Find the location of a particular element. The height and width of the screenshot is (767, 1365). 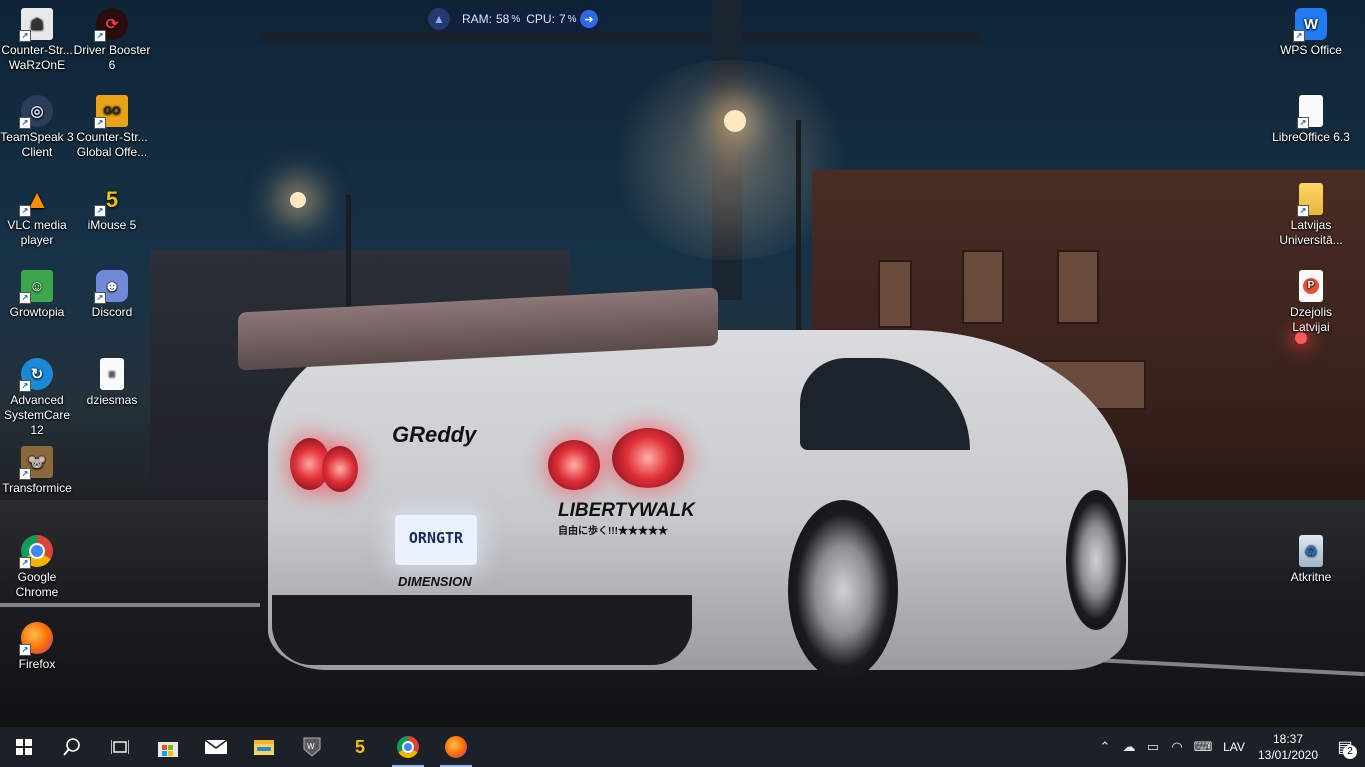

desktop-icon-libreoffice: ↗ LibreOffice 6.3 is located at coordinates (1311, 120).